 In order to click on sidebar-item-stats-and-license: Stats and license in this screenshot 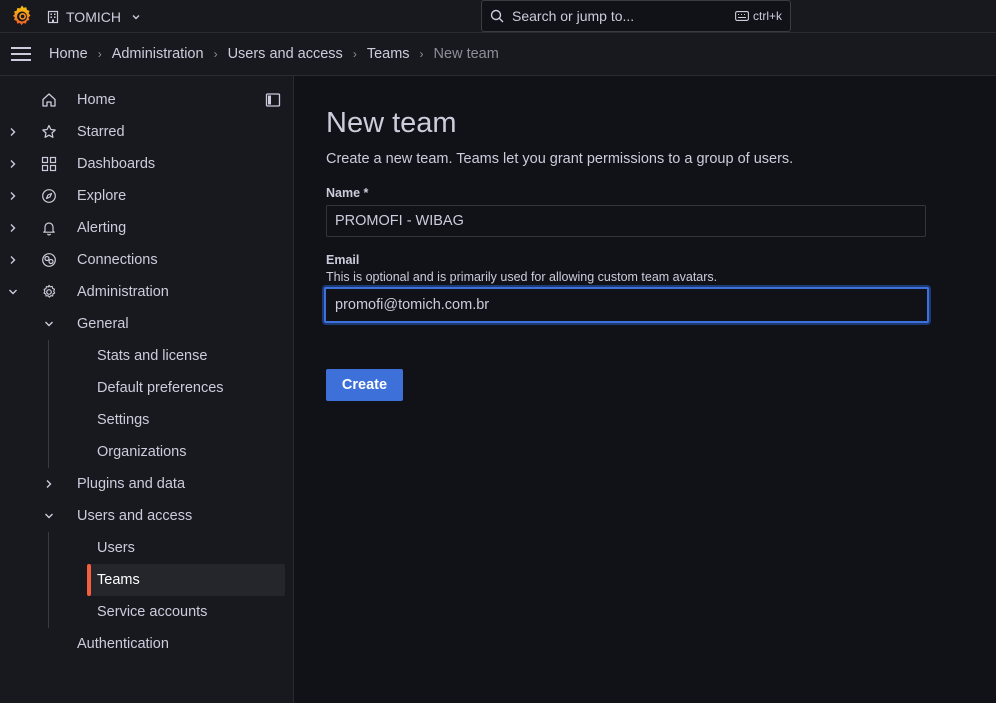, I will do `click(147, 356)`.